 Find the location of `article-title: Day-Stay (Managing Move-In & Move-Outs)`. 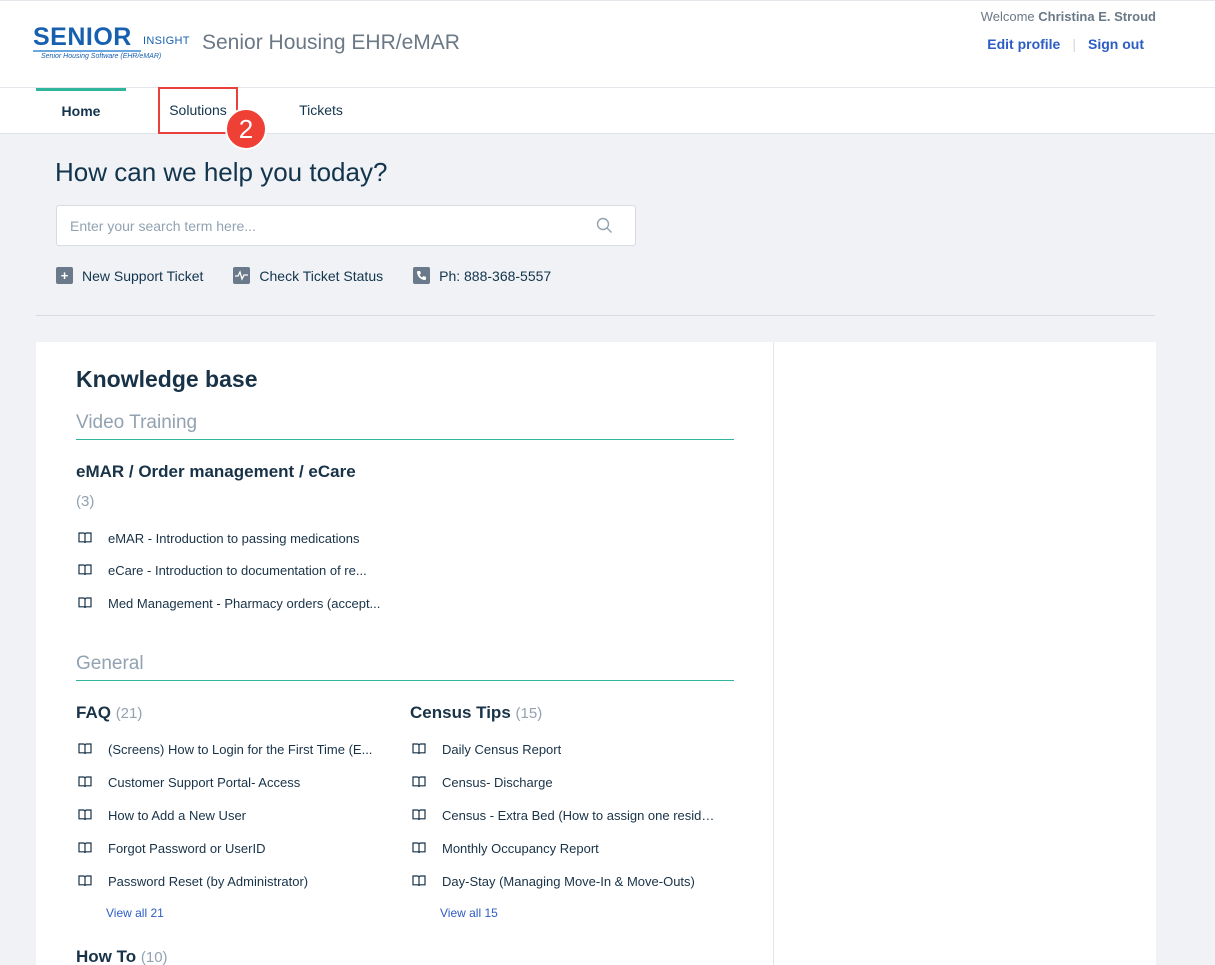

article-title: Day-Stay (Managing Move-In & Move-Outs) is located at coordinates (568, 881).